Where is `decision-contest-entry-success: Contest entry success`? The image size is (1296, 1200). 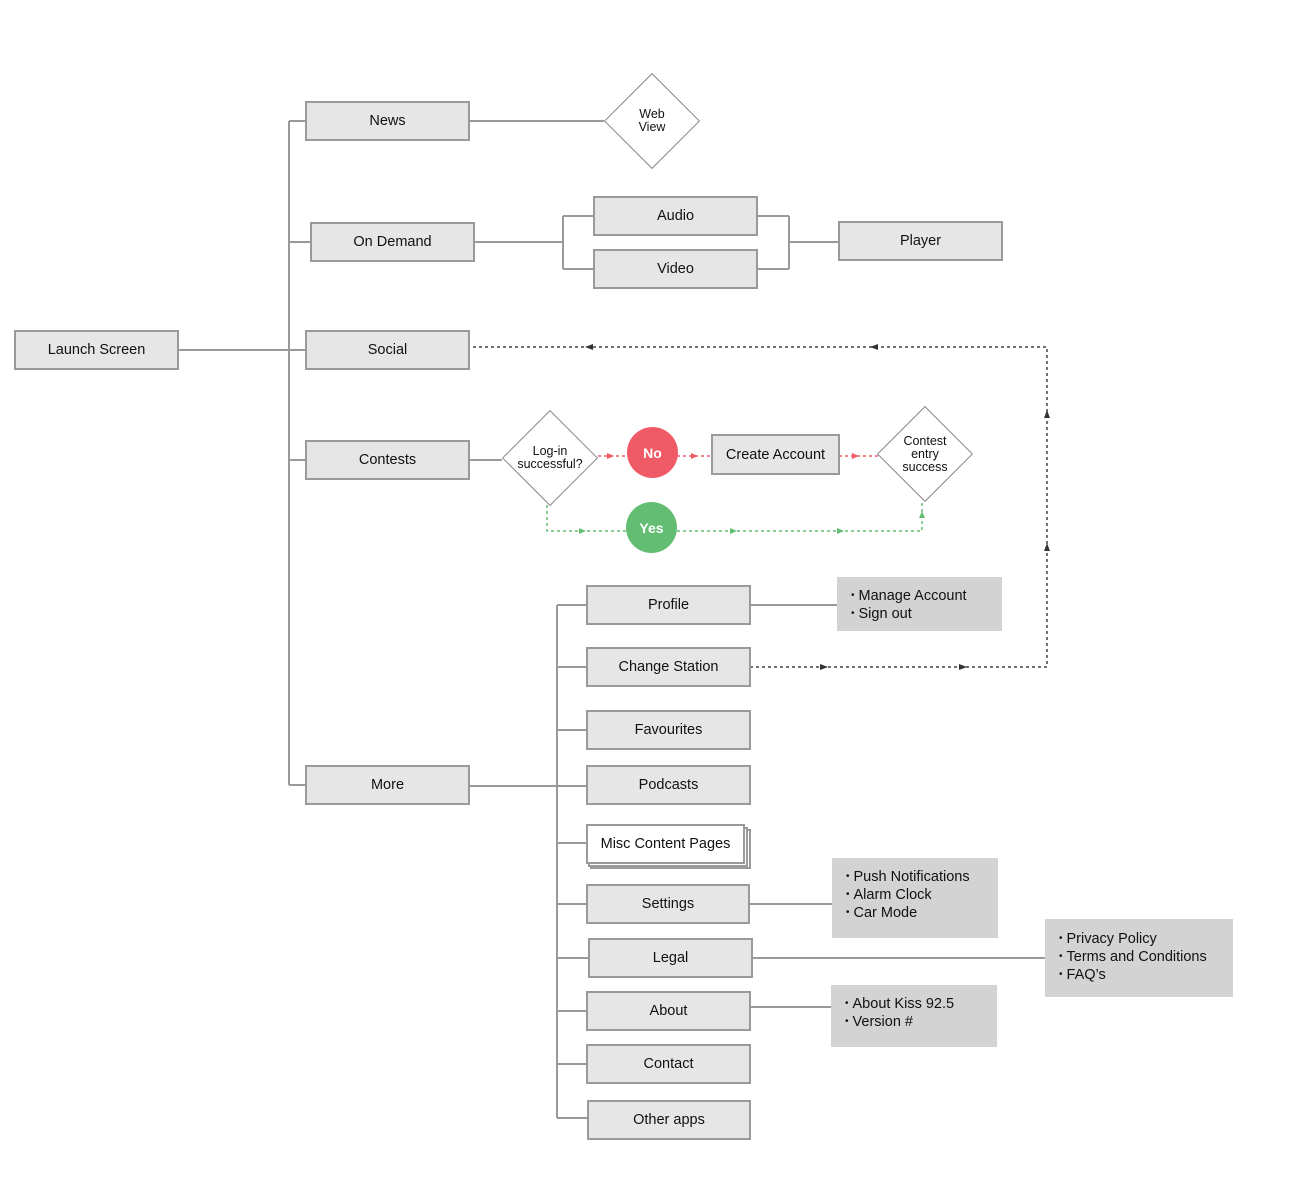 decision-contest-entry-success: Contest entry success is located at coordinates (925, 454).